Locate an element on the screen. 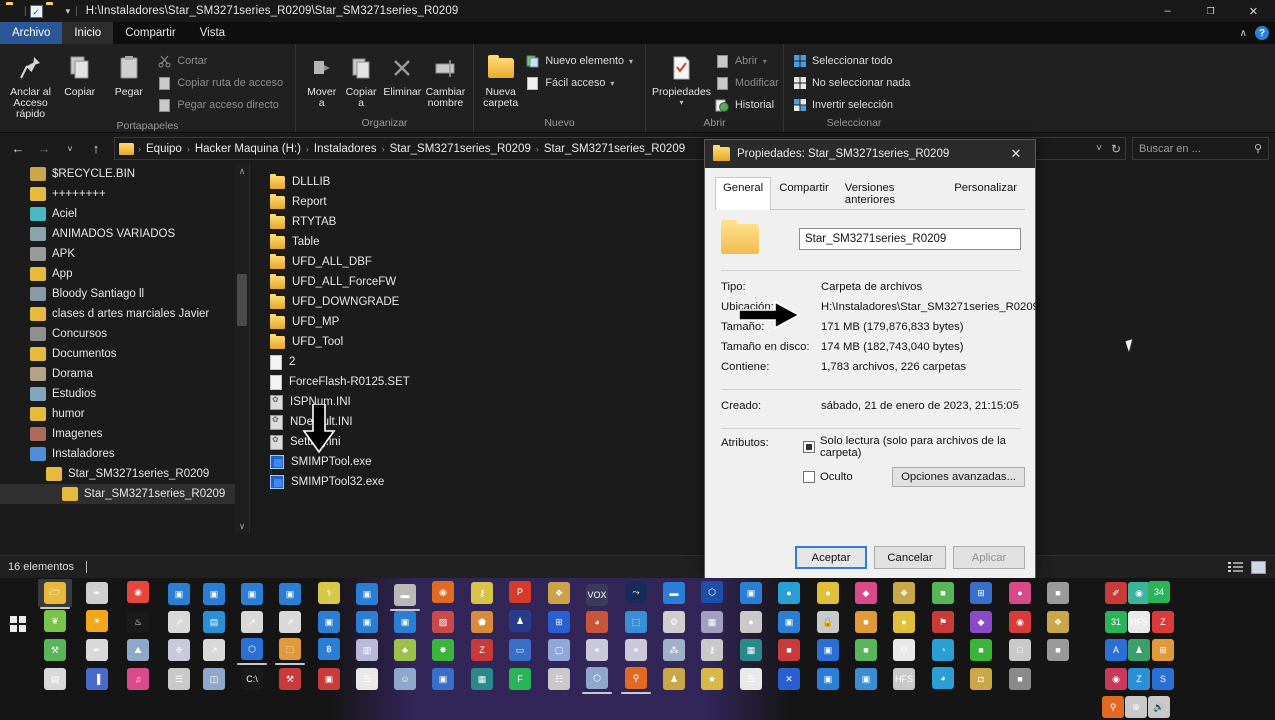  tree-item: Dorama is located at coordinates (124, 374).